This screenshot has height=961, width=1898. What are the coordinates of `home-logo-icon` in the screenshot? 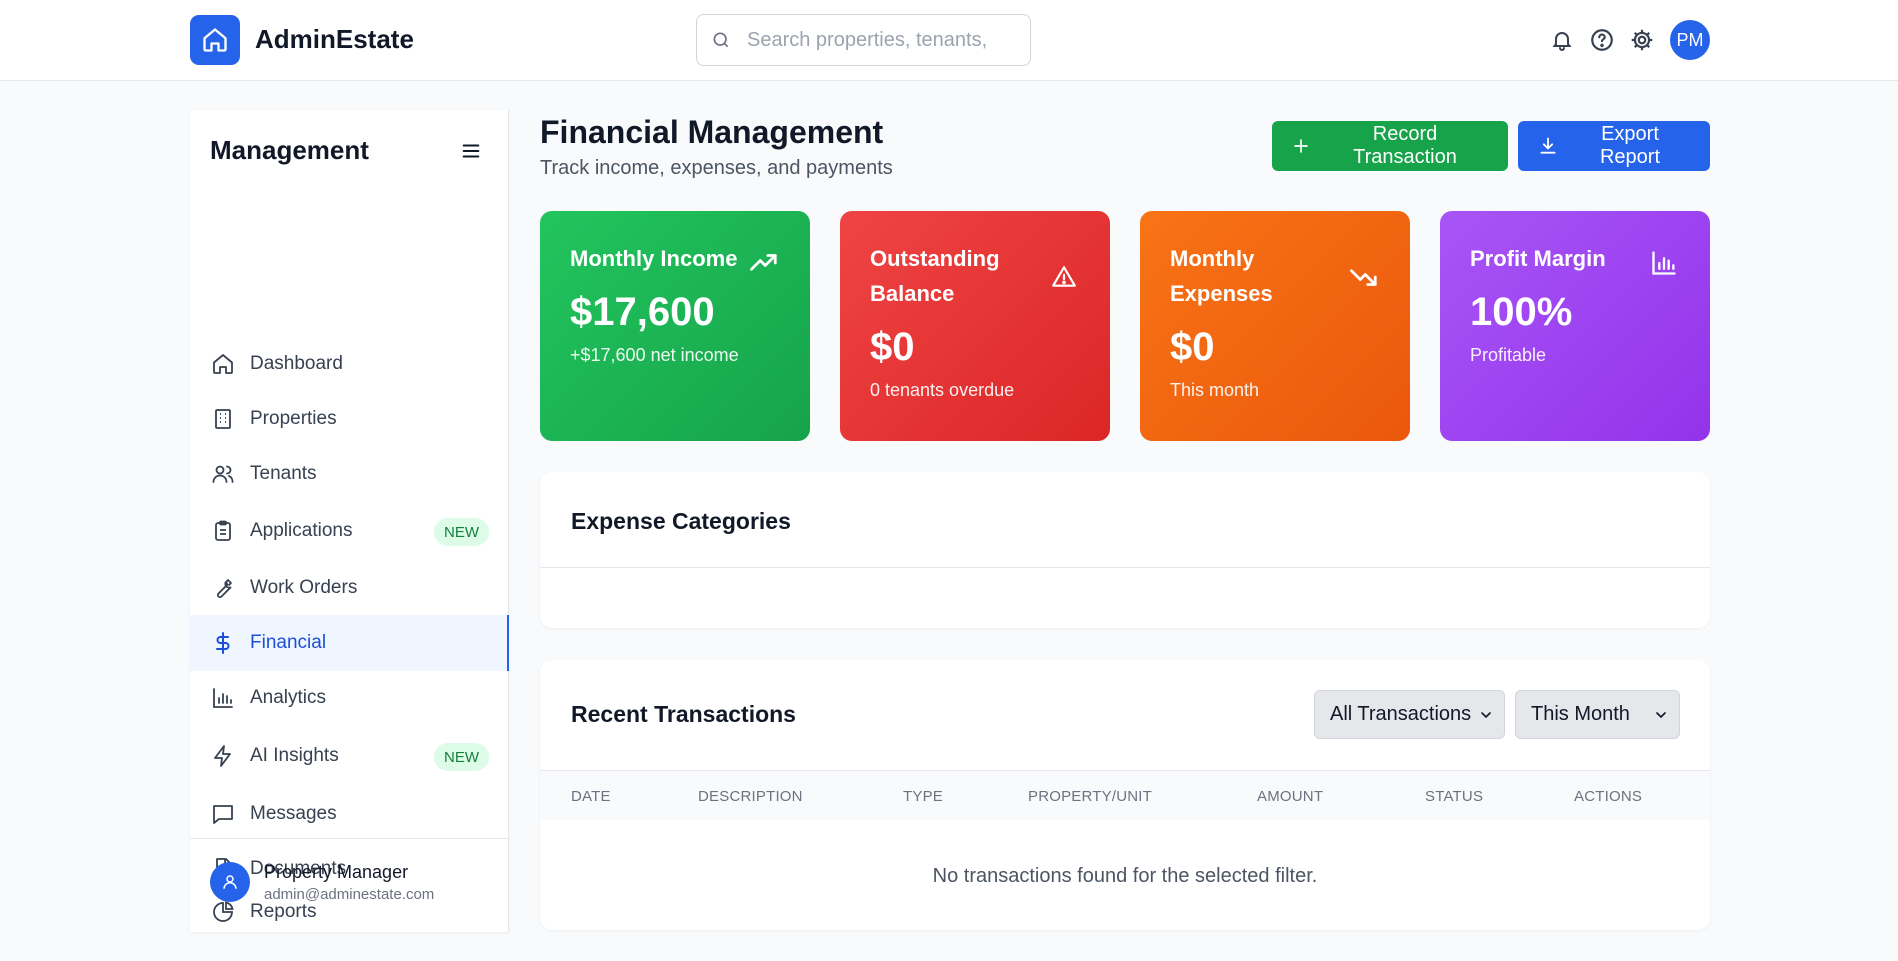 It's located at (215, 40).